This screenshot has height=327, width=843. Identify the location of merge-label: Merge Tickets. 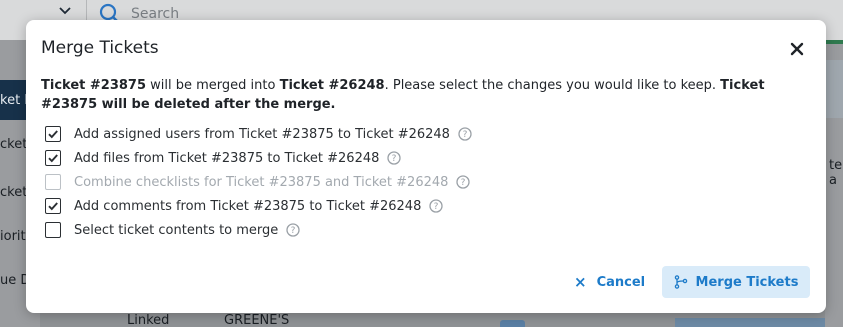
(747, 282).